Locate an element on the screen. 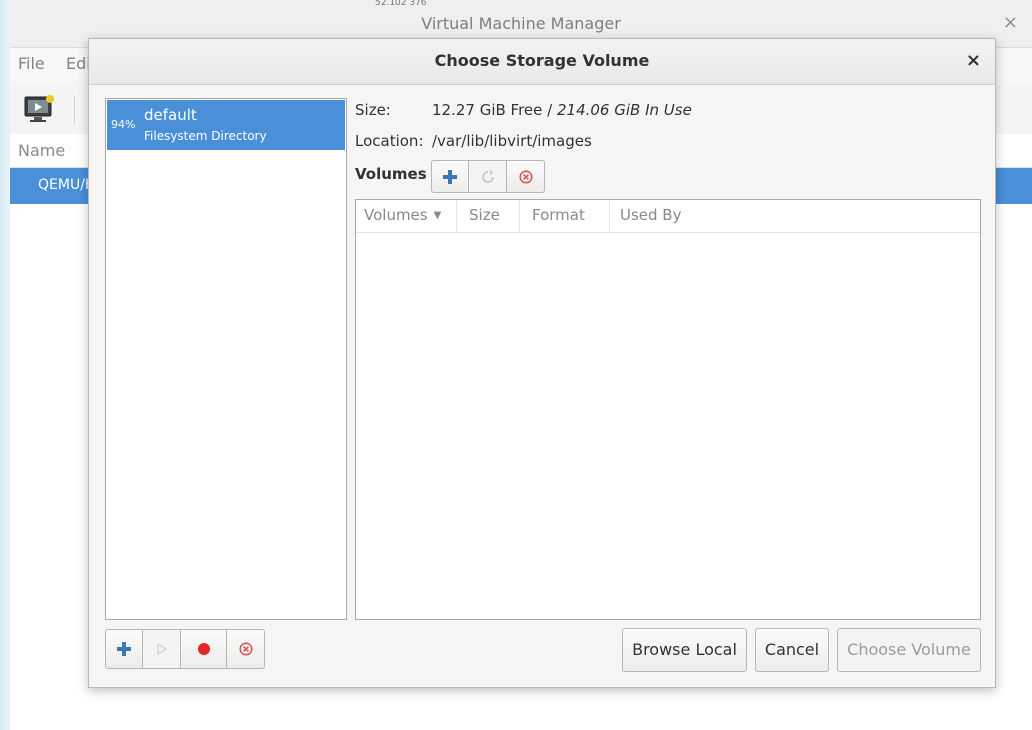 The width and height of the screenshot is (1032, 730). refresh-icon is located at coordinates (487, 176).